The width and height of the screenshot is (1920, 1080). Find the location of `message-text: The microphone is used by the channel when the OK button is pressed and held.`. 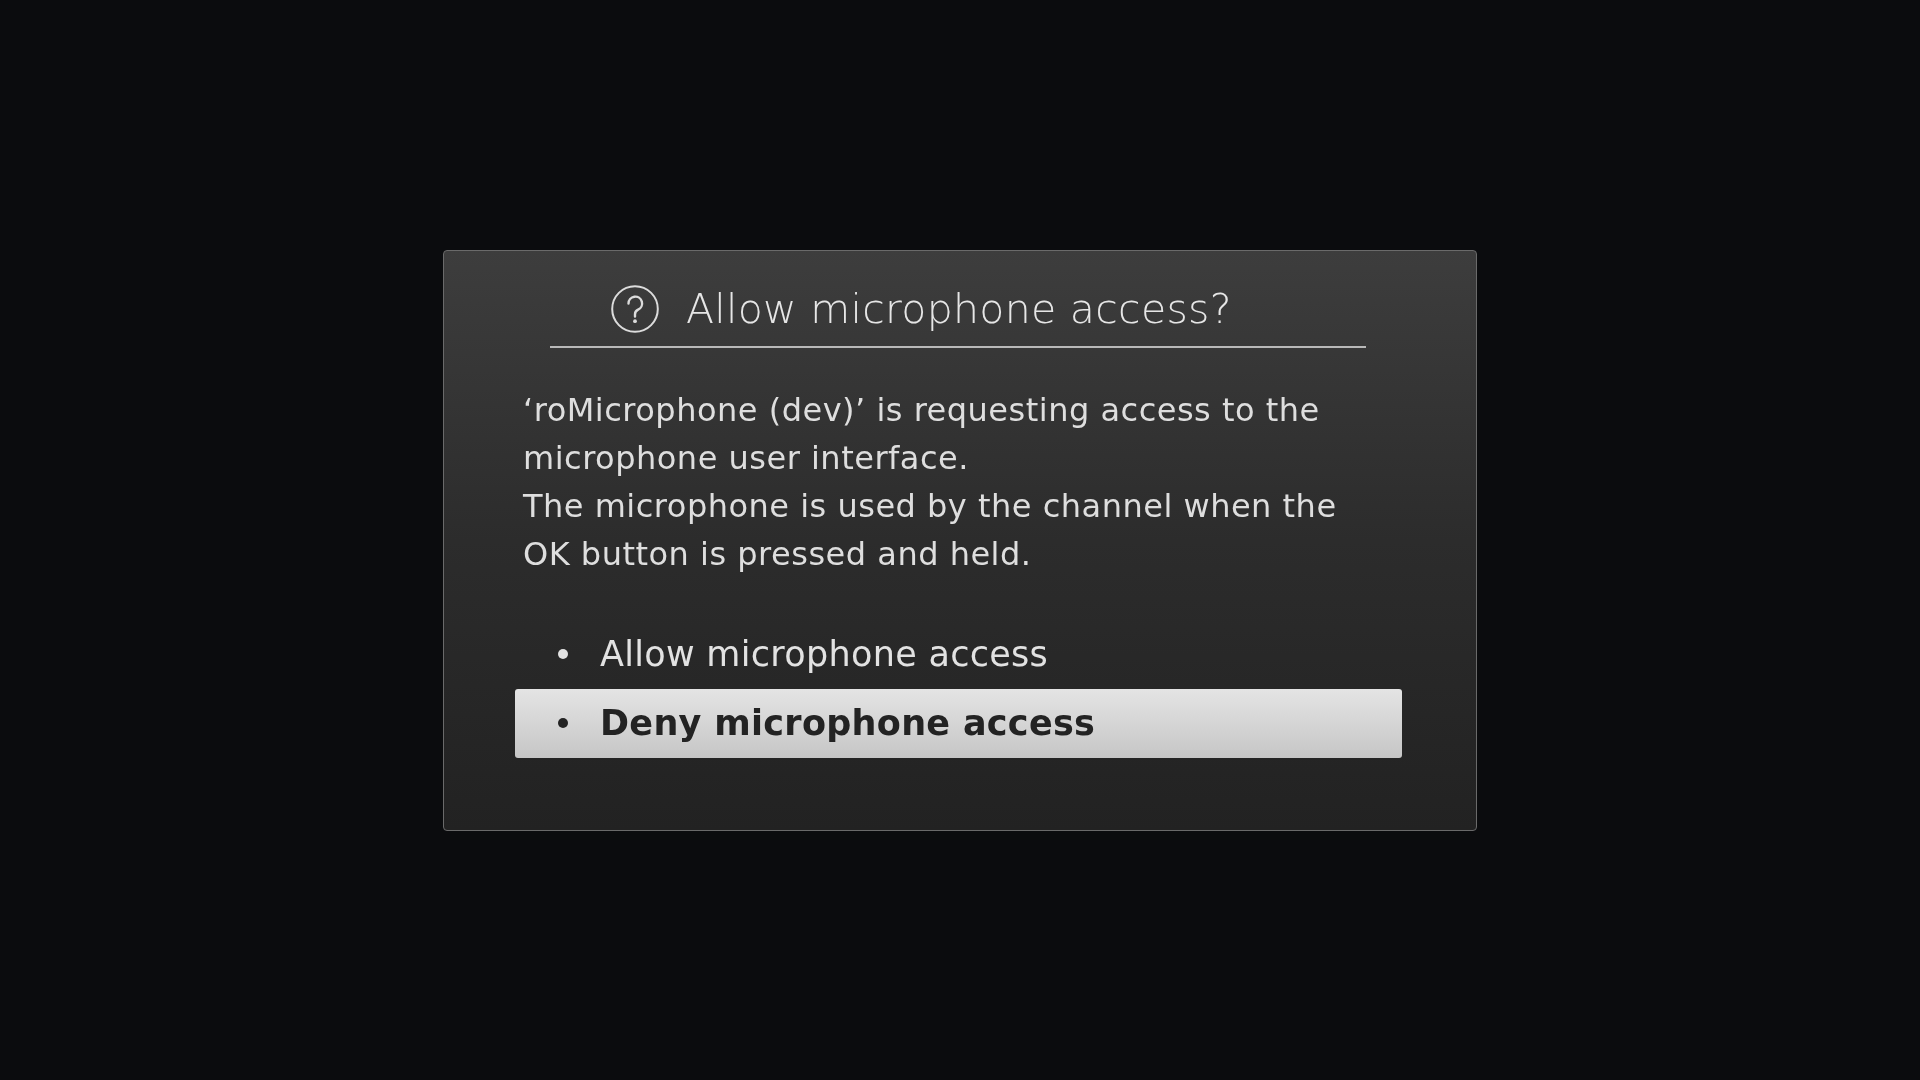

message-text: The microphone is used by the channel when the OK button is pressed and held. is located at coordinates (930, 530).